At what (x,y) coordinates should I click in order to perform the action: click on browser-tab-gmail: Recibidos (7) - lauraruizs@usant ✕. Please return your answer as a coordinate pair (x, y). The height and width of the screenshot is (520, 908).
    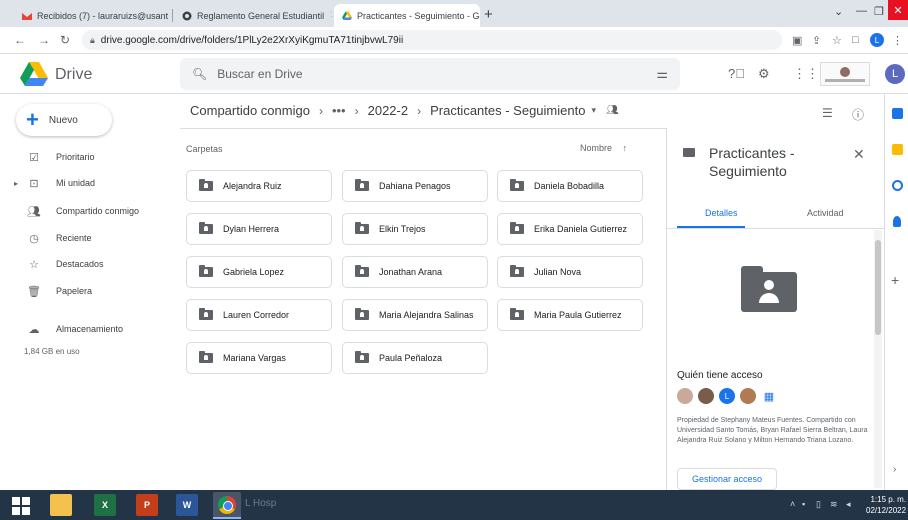
    Looking at the image, I should click on (92, 15).